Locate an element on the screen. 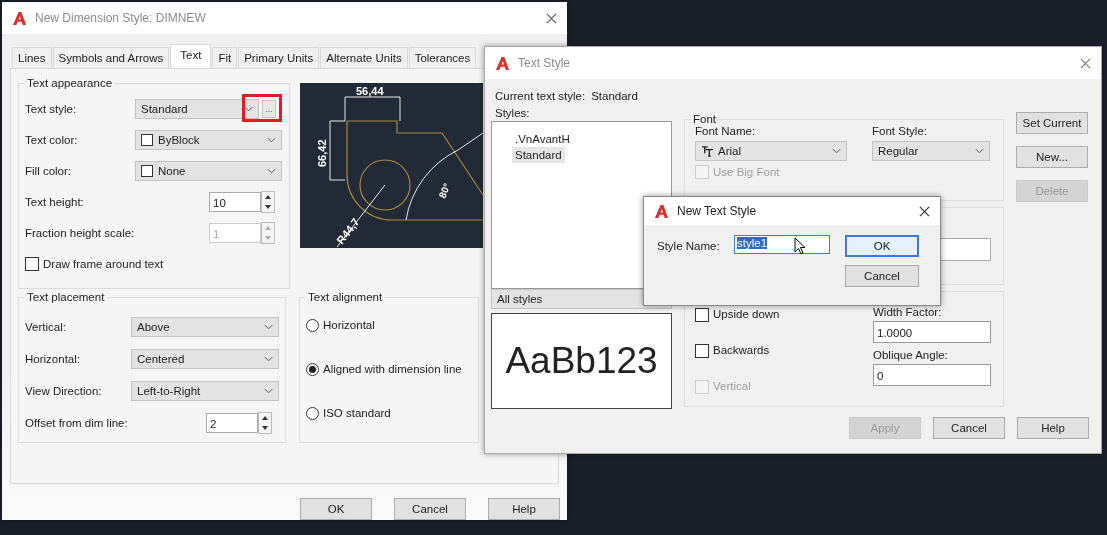  field-label: Style Name: is located at coordinates (689, 247).